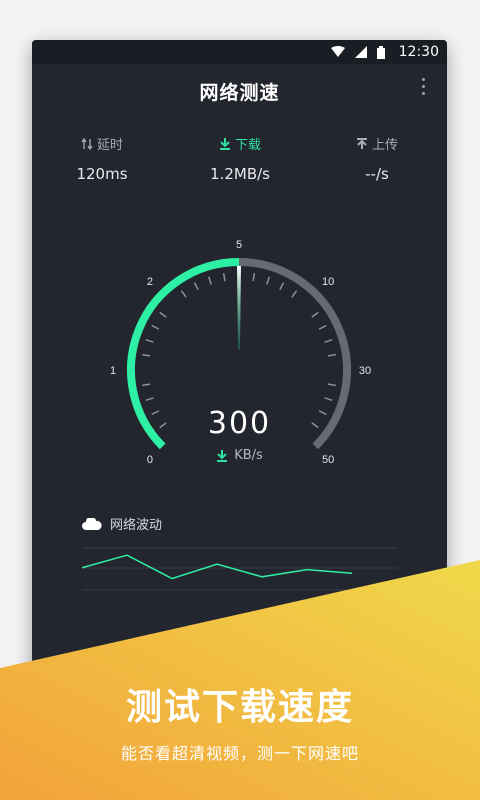 This screenshot has width=480, height=800. Describe the element at coordinates (377, 174) in the screenshot. I see `upload-value: --/s` at that location.